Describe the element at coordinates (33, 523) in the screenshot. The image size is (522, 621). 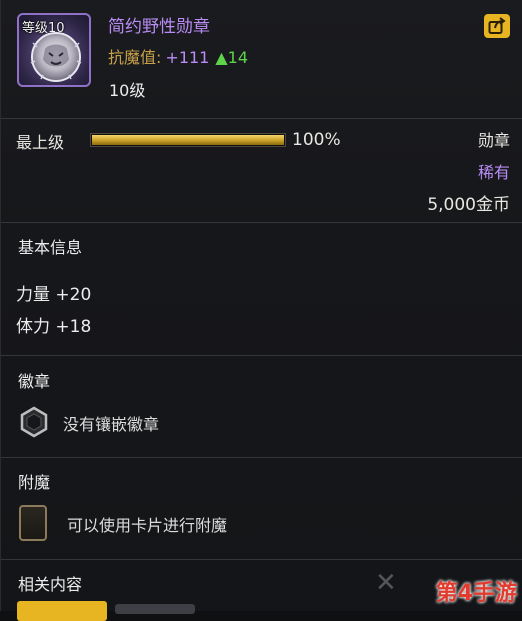
I see `card-slot-icon` at that location.